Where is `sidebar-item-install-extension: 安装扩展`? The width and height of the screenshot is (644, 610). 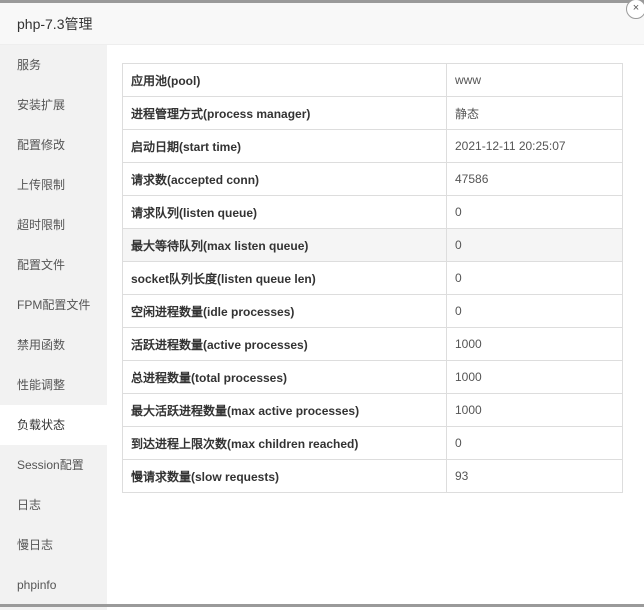 sidebar-item-install-extension: 安装扩展 is located at coordinates (53, 105).